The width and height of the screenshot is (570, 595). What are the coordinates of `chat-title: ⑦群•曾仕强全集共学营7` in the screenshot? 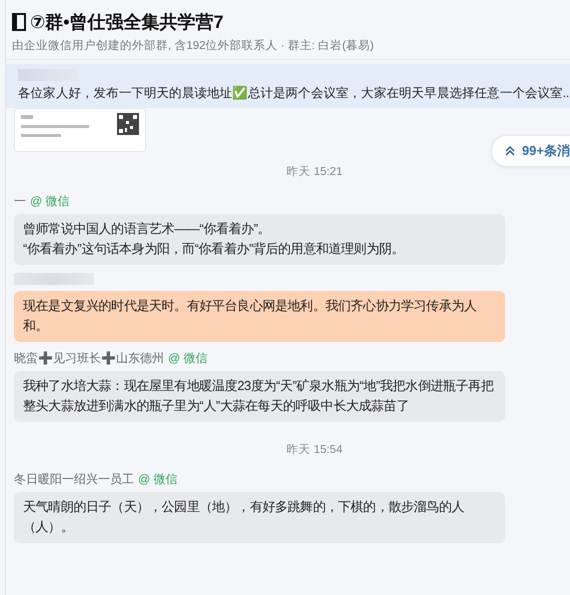 It's located at (127, 22).